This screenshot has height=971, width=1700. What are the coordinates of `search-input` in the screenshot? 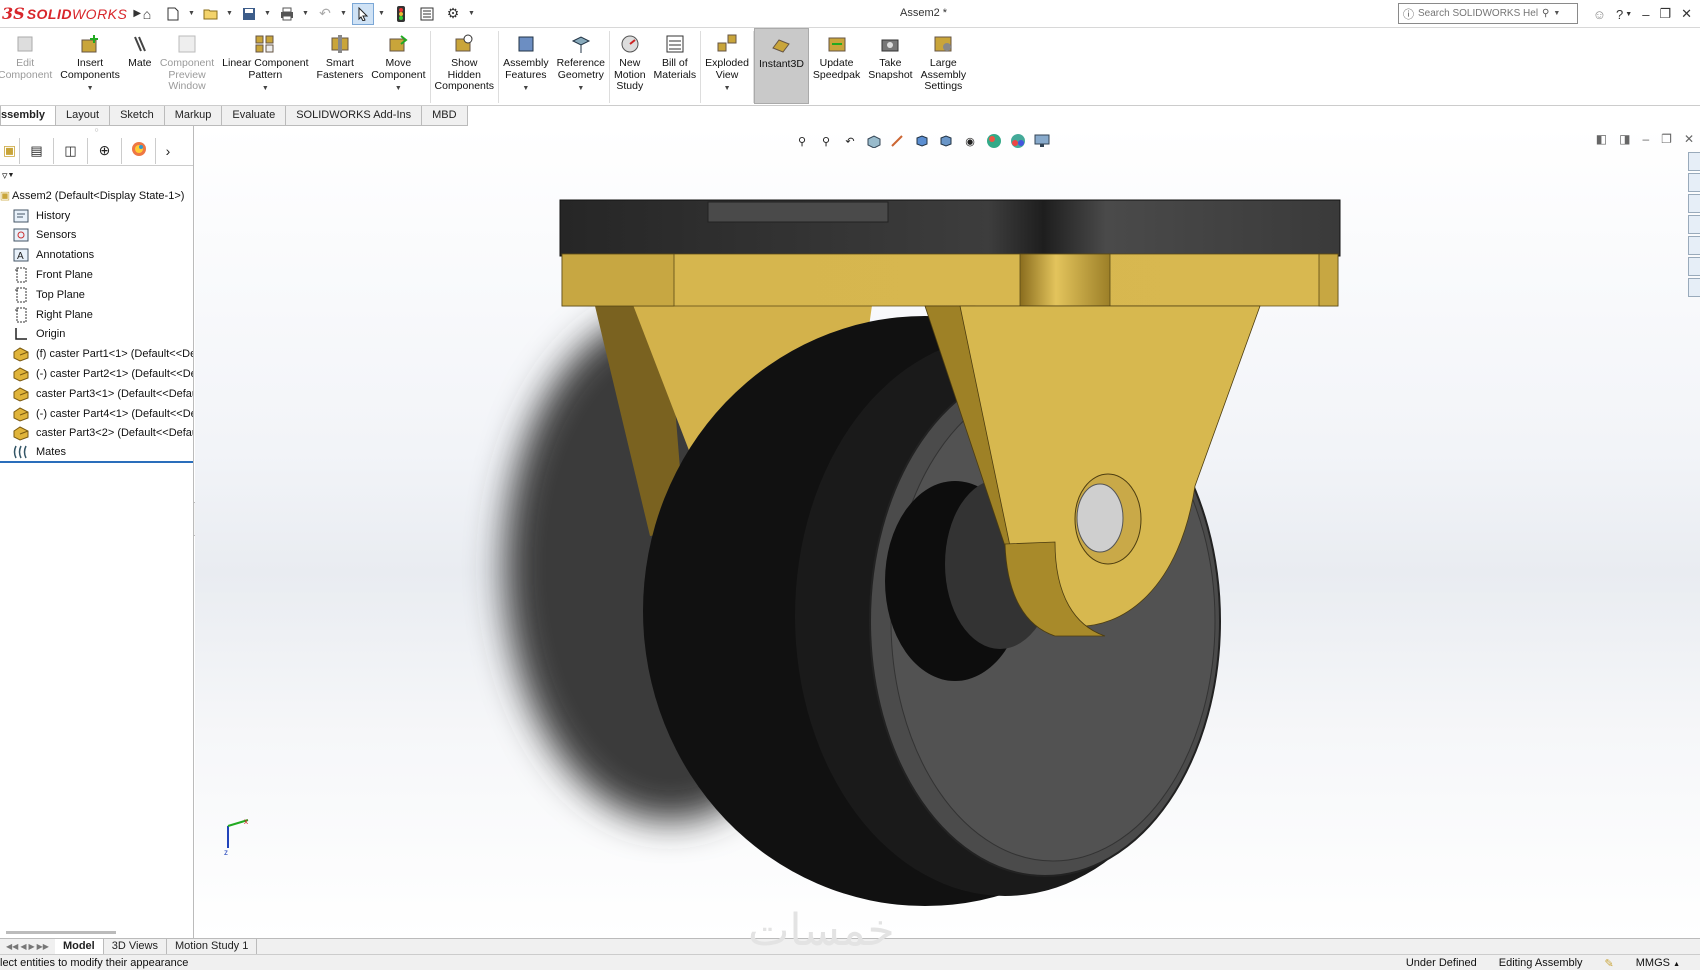 It's located at (1478, 13).